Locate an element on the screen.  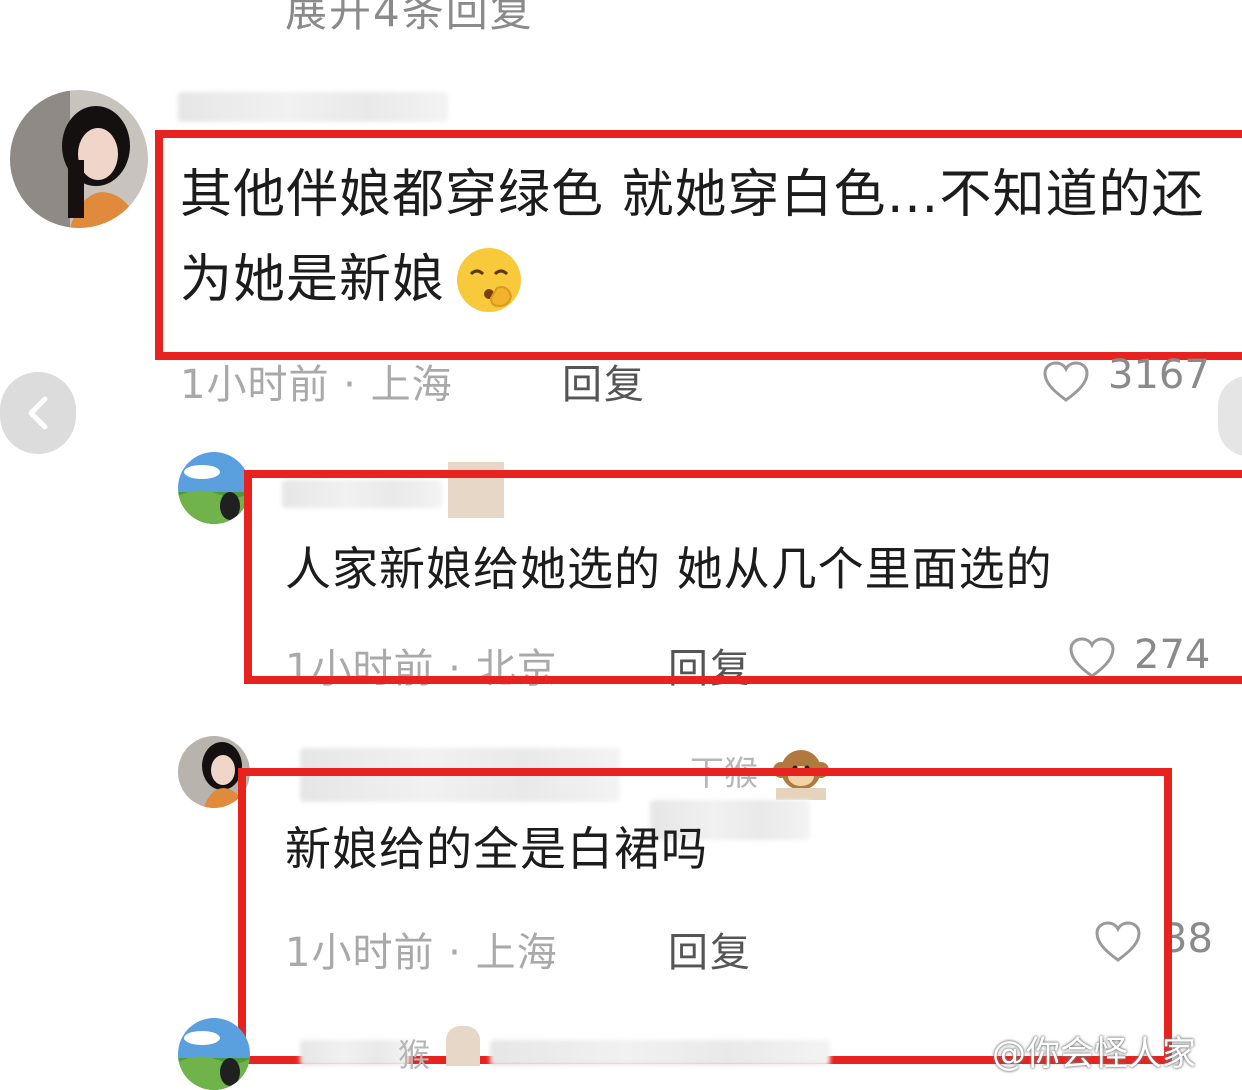
heart-icon is located at coordinates (1066, 382).